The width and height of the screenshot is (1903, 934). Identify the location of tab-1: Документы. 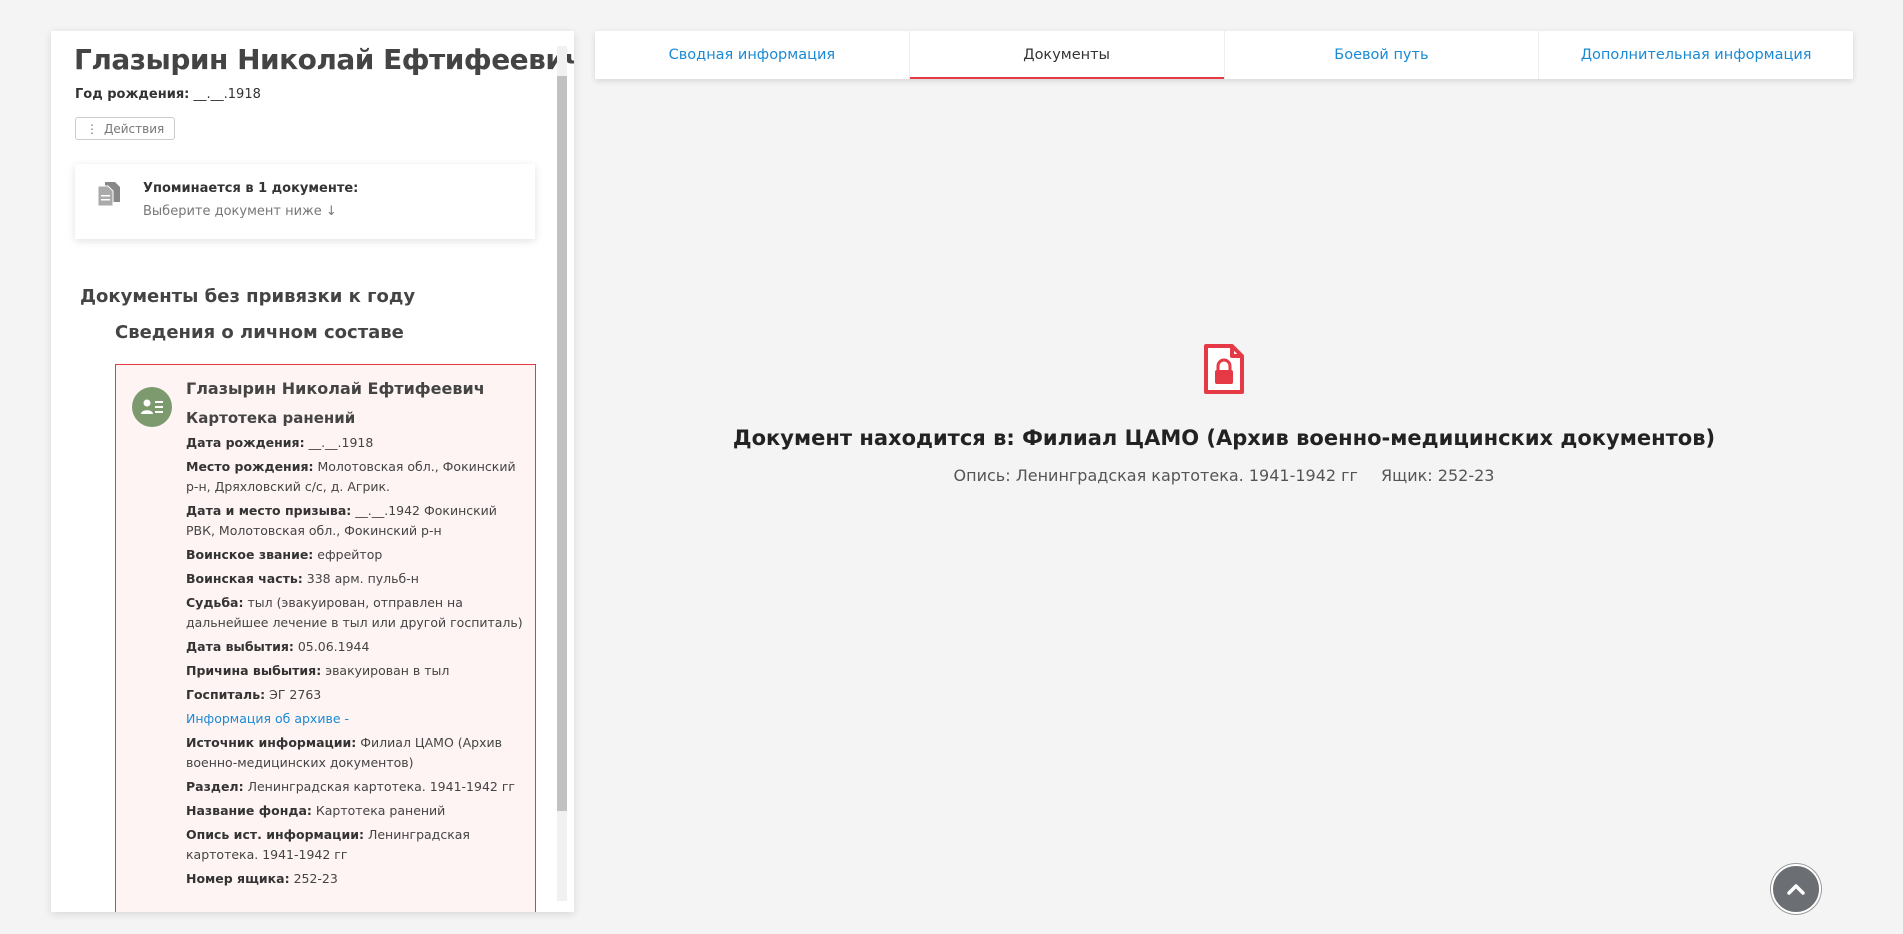
(1067, 55).